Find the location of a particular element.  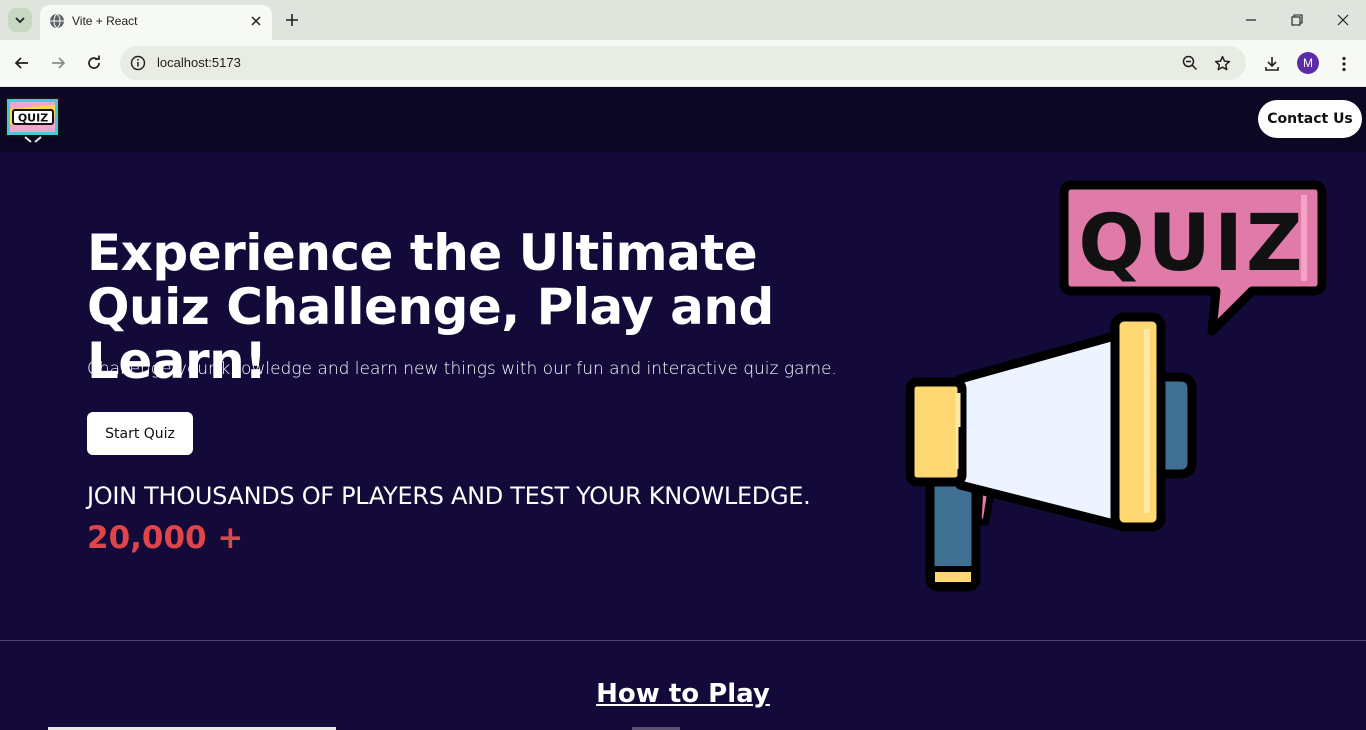

zoom-button is located at coordinates (1190, 63).